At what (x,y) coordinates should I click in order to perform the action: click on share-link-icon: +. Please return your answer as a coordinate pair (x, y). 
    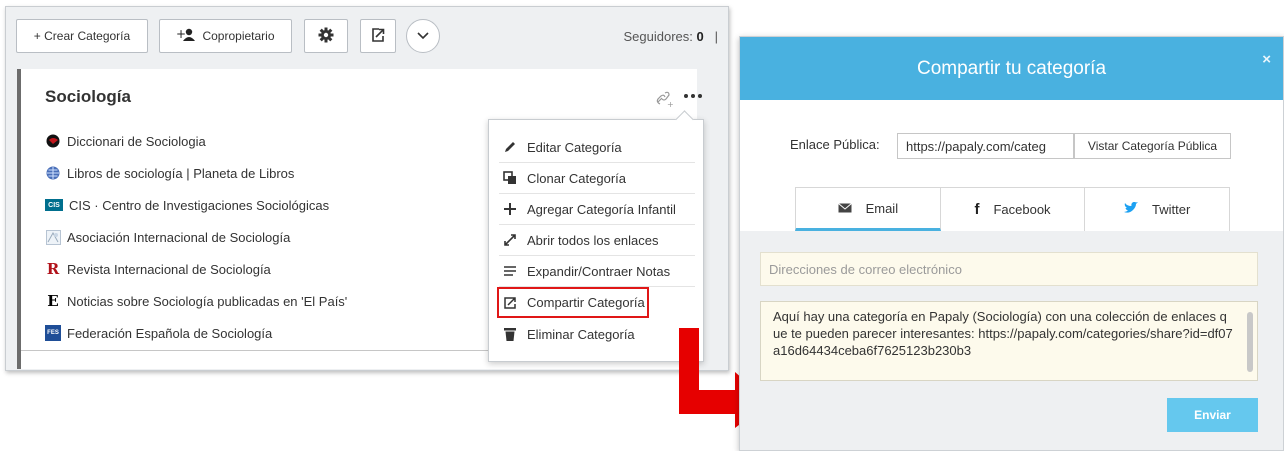
    Looking at the image, I should click on (664, 99).